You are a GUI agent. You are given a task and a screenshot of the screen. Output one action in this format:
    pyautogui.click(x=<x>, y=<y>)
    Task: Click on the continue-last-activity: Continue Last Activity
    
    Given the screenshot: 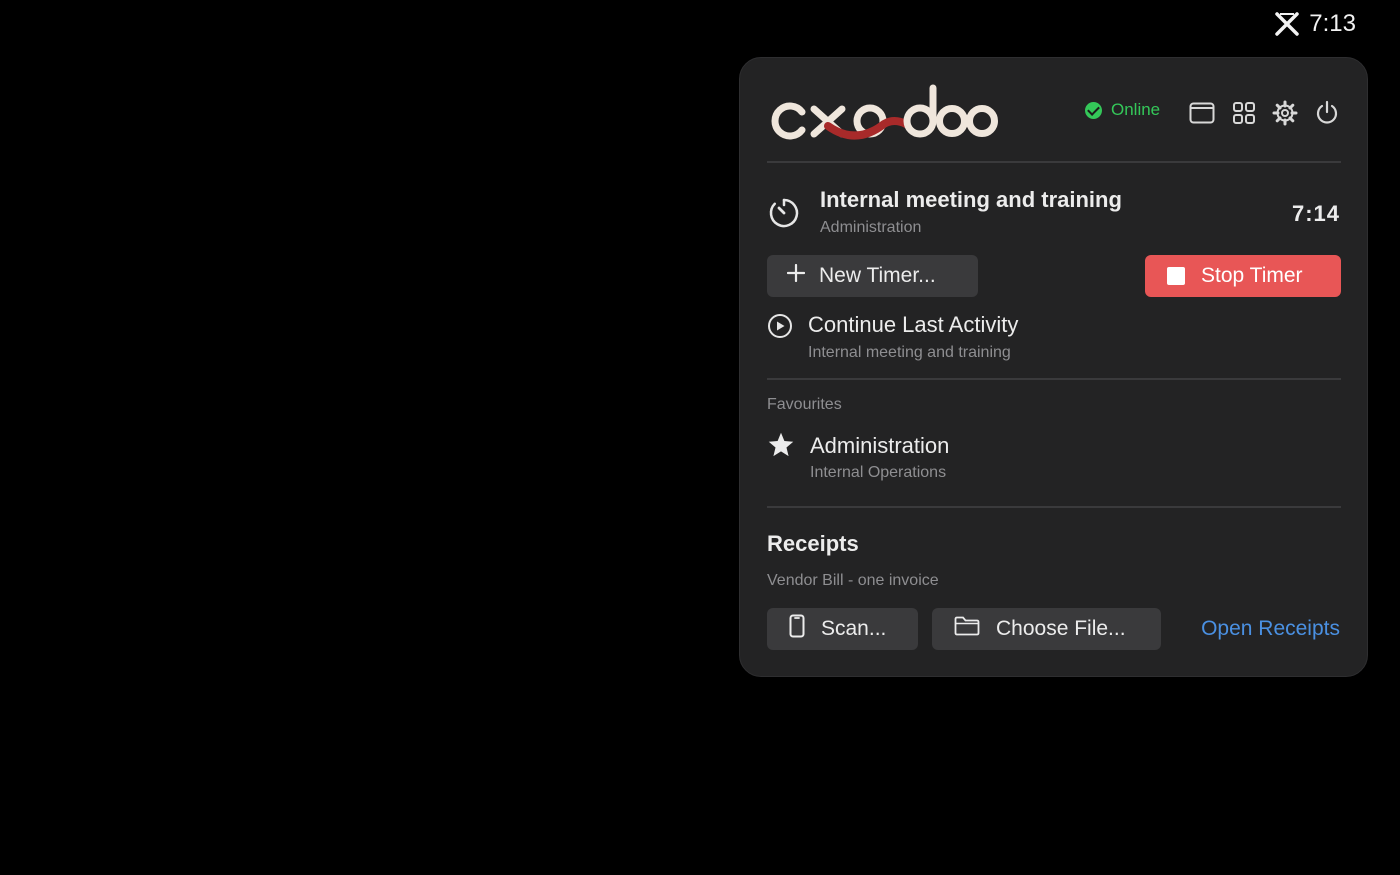 What is the action you would take?
    pyautogui.click(x=913, y=325)
    